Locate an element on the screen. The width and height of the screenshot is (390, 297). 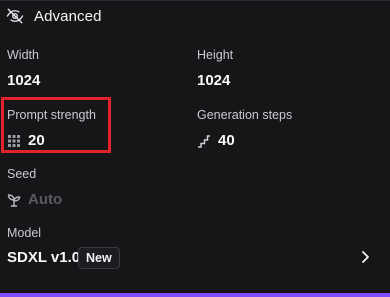
seed-field: Seed Auto is located at coordinates (34, 187).